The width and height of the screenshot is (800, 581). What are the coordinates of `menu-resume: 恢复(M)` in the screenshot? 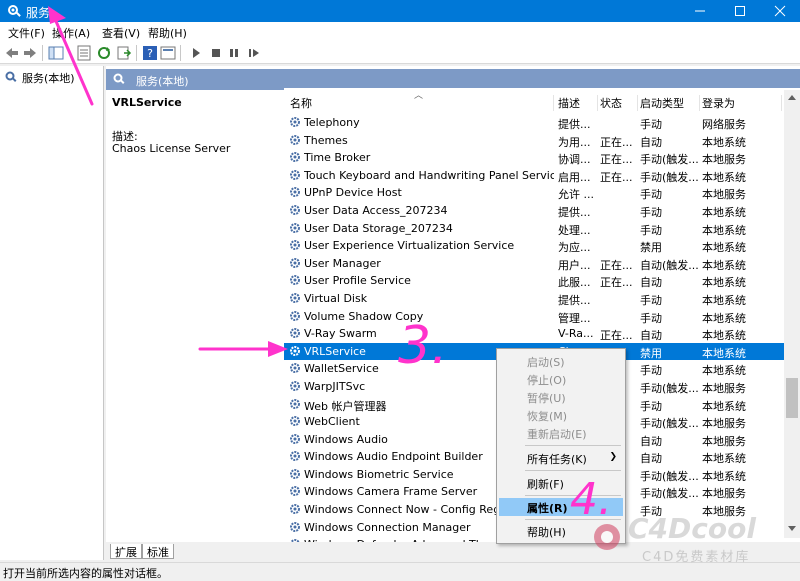 It's located at (561, 415).